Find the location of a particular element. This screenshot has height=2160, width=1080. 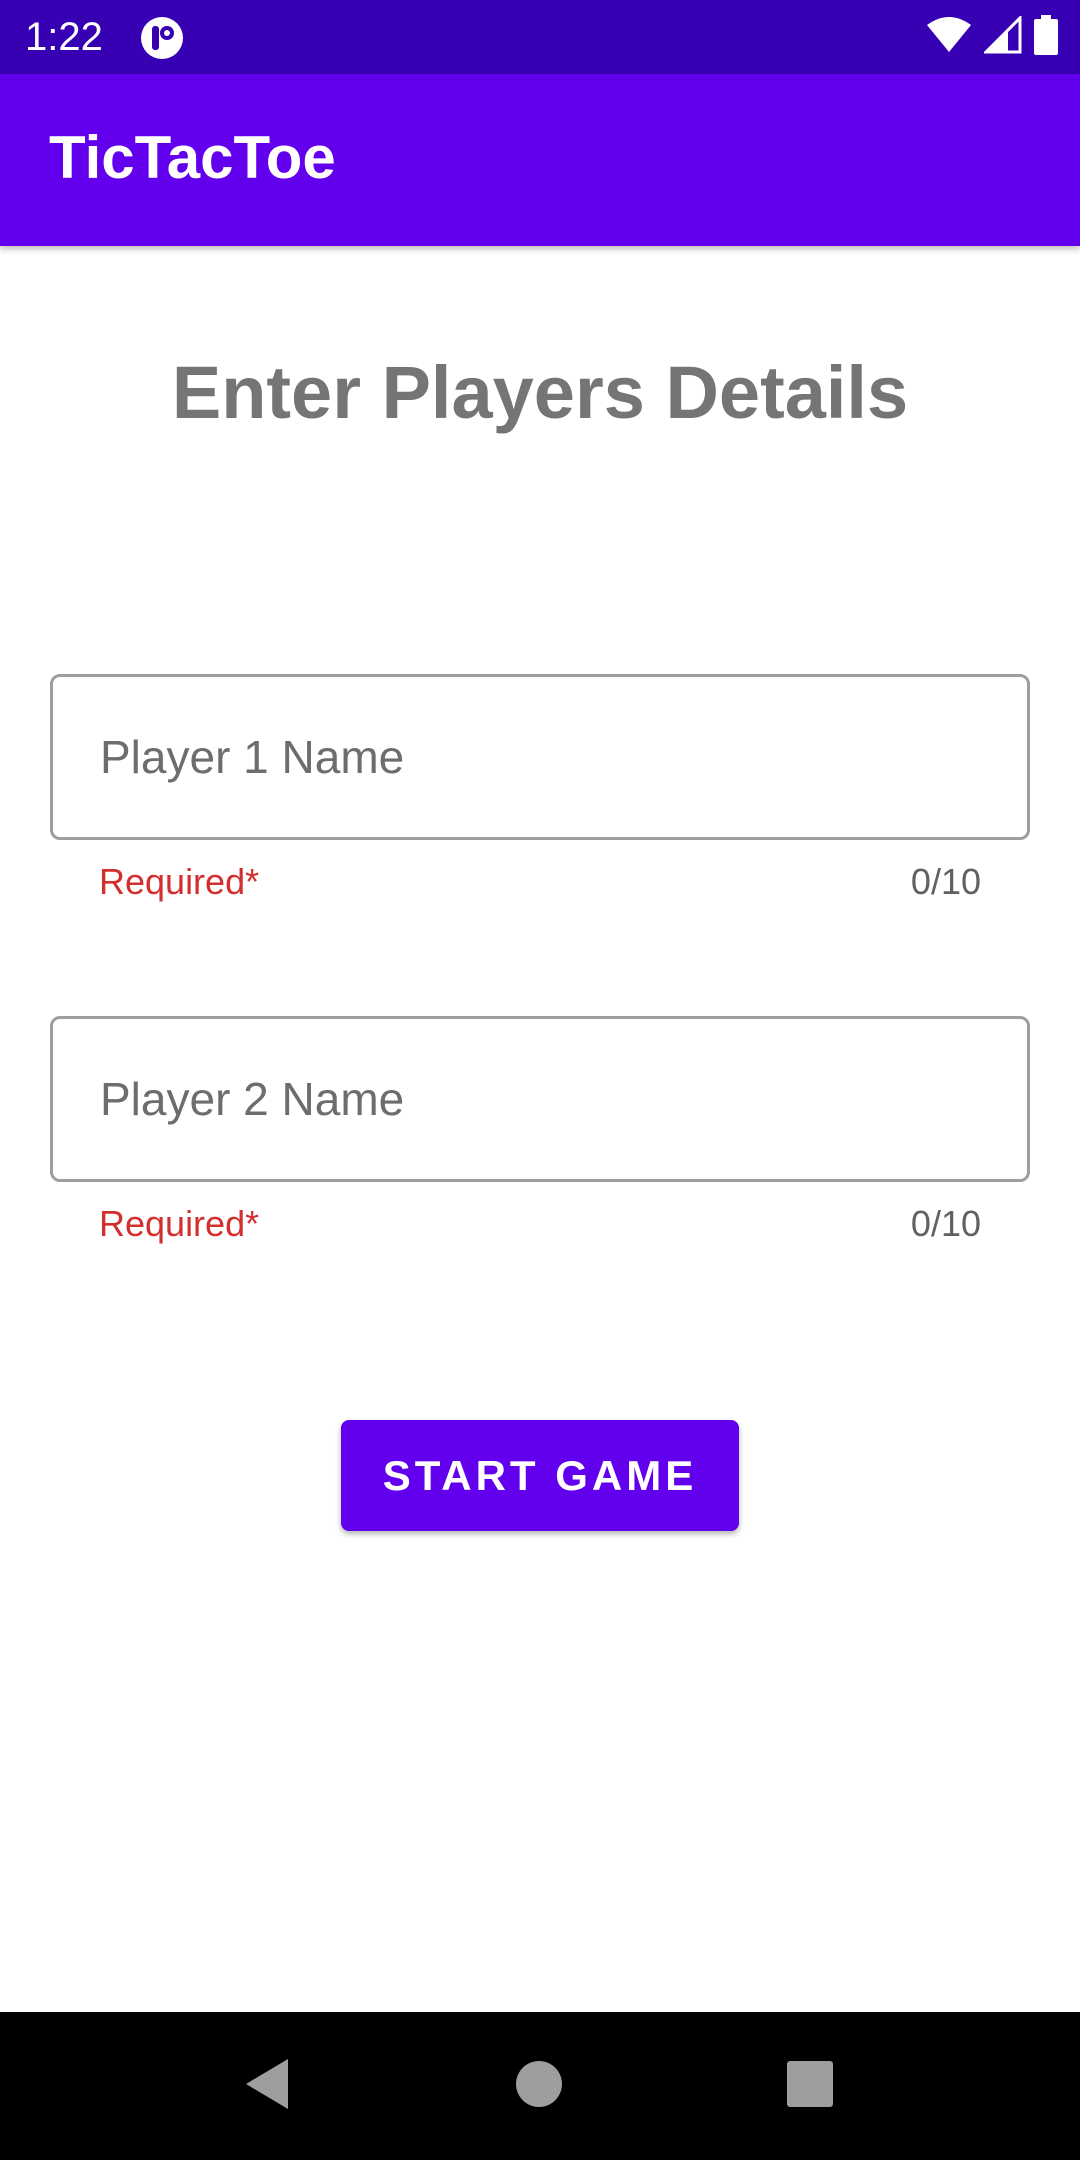

wifi-icon is located at coordinates (949, 37).